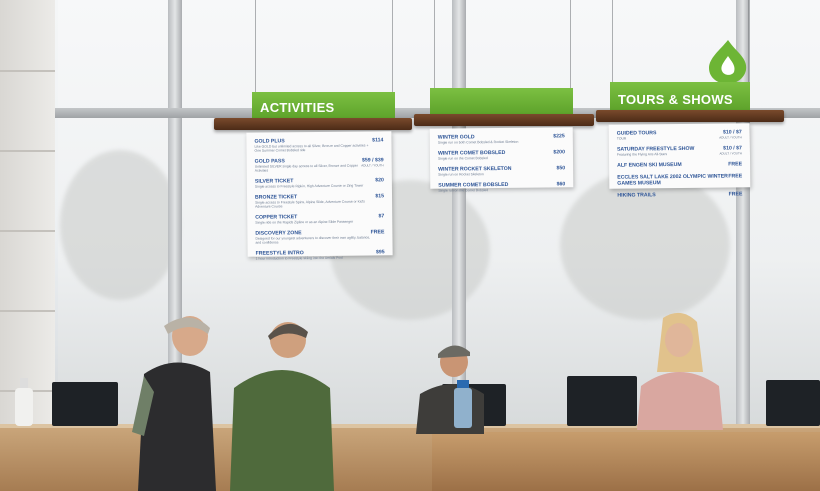 This screenshot has height=491, width=820. I want to click on menu-item-name: HIKING TRAILS, so click(636, 195).